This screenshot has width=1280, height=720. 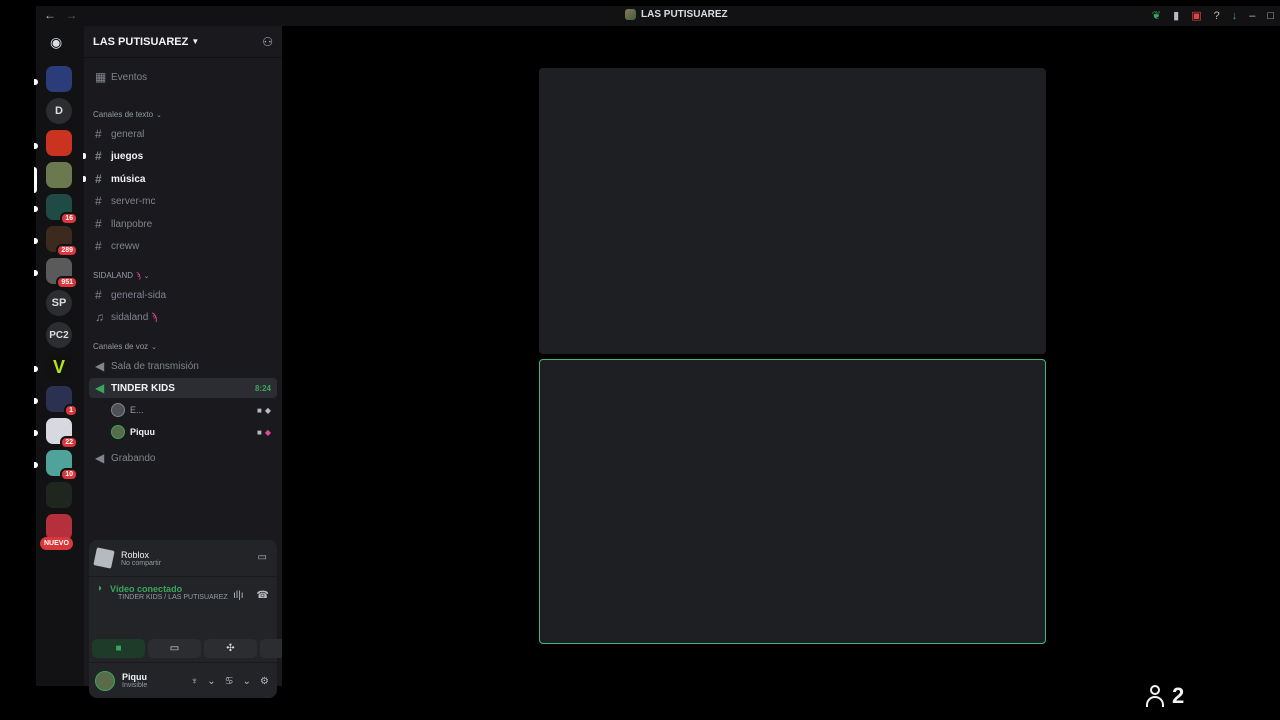 What do you see at coordinates (262, 388) in the screenshot?
I see `voice-timer: 8:24` at bounding box center [262, 388].